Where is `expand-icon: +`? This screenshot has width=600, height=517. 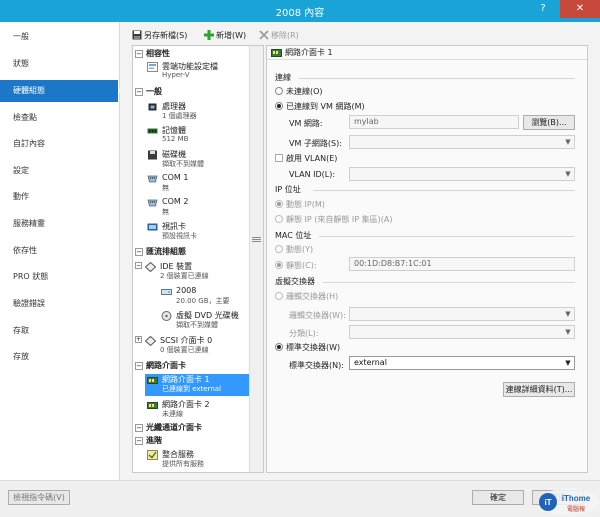 expand-icon: + is located at coordinates (138, 339).